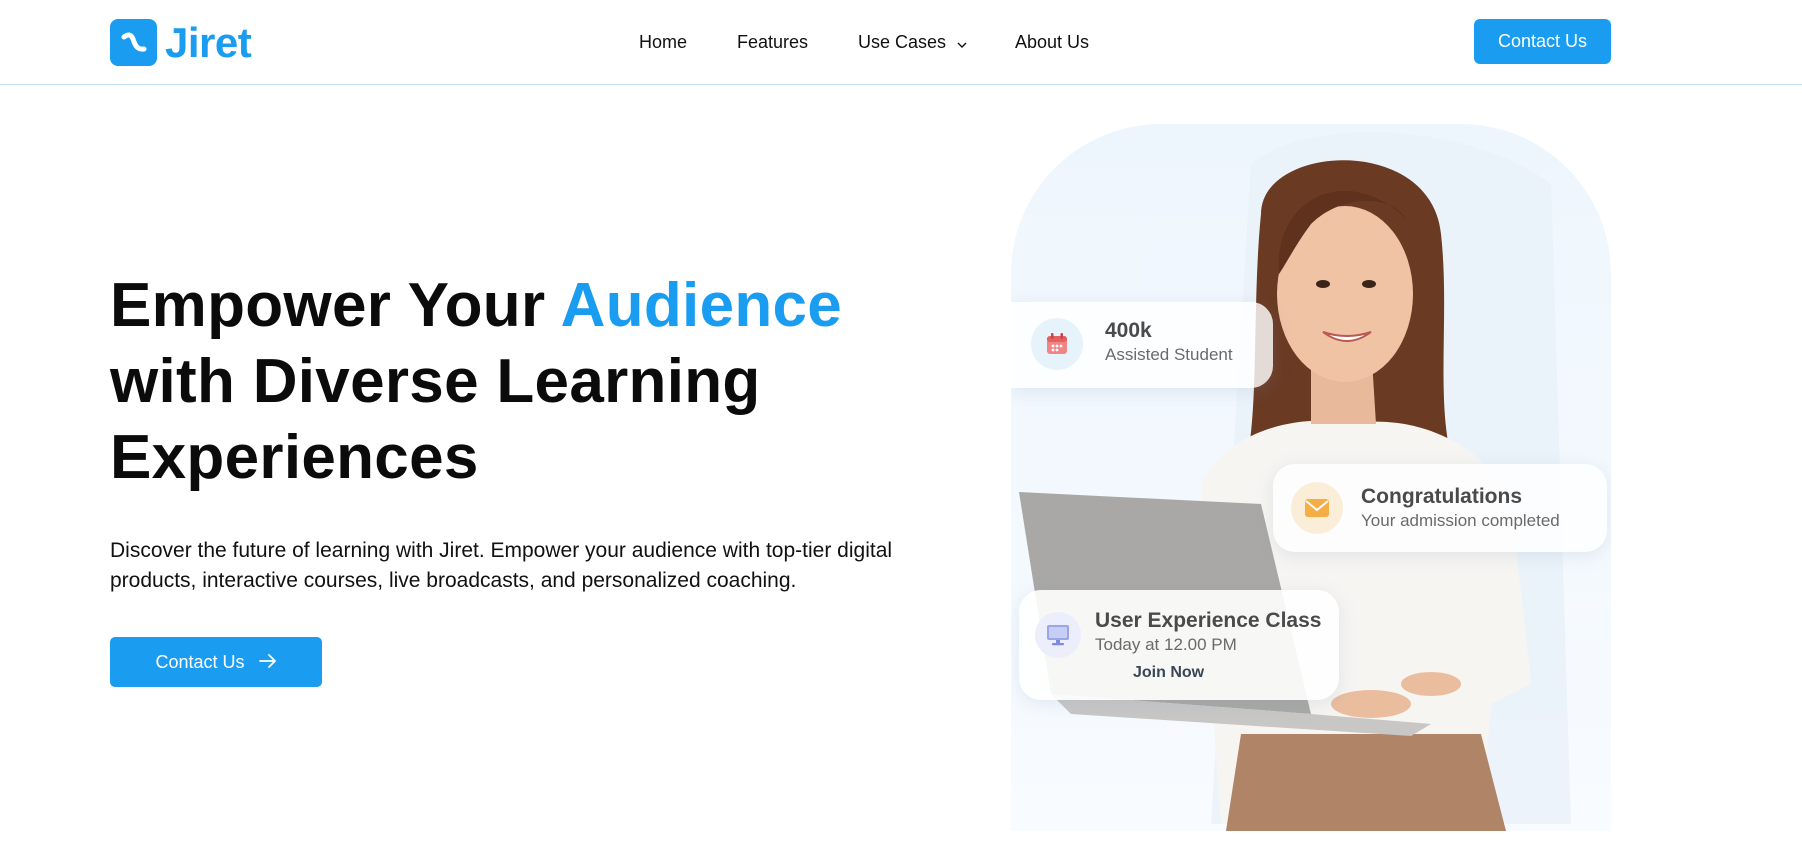 The width and height of the screenshot is (1802, 863). Describe the element at coordinates (772, 42) in the screenshot. I see `nav-features: Features` at that location.